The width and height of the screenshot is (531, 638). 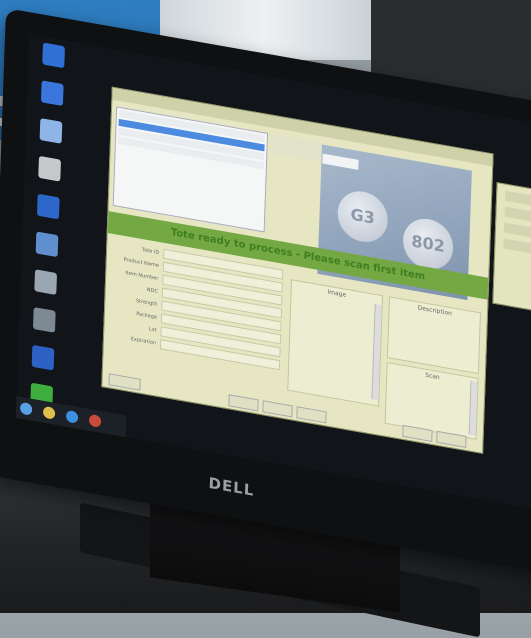 I want to click on image-compare-panel: Image, so click(x=335, y=343).